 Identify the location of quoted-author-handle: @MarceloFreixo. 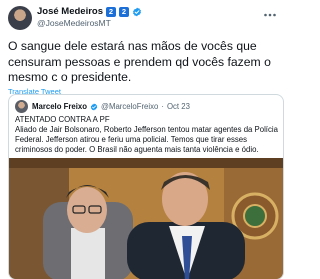
(130, 106).